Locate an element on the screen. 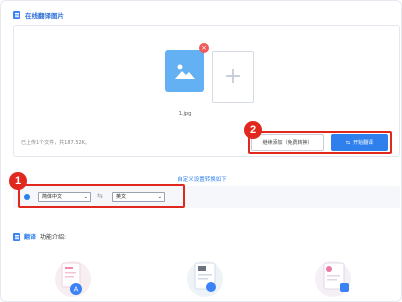 The image size is (402, 302). custom-settings-link: 自定义设置转换如下 is located at coordinates (201, 179).